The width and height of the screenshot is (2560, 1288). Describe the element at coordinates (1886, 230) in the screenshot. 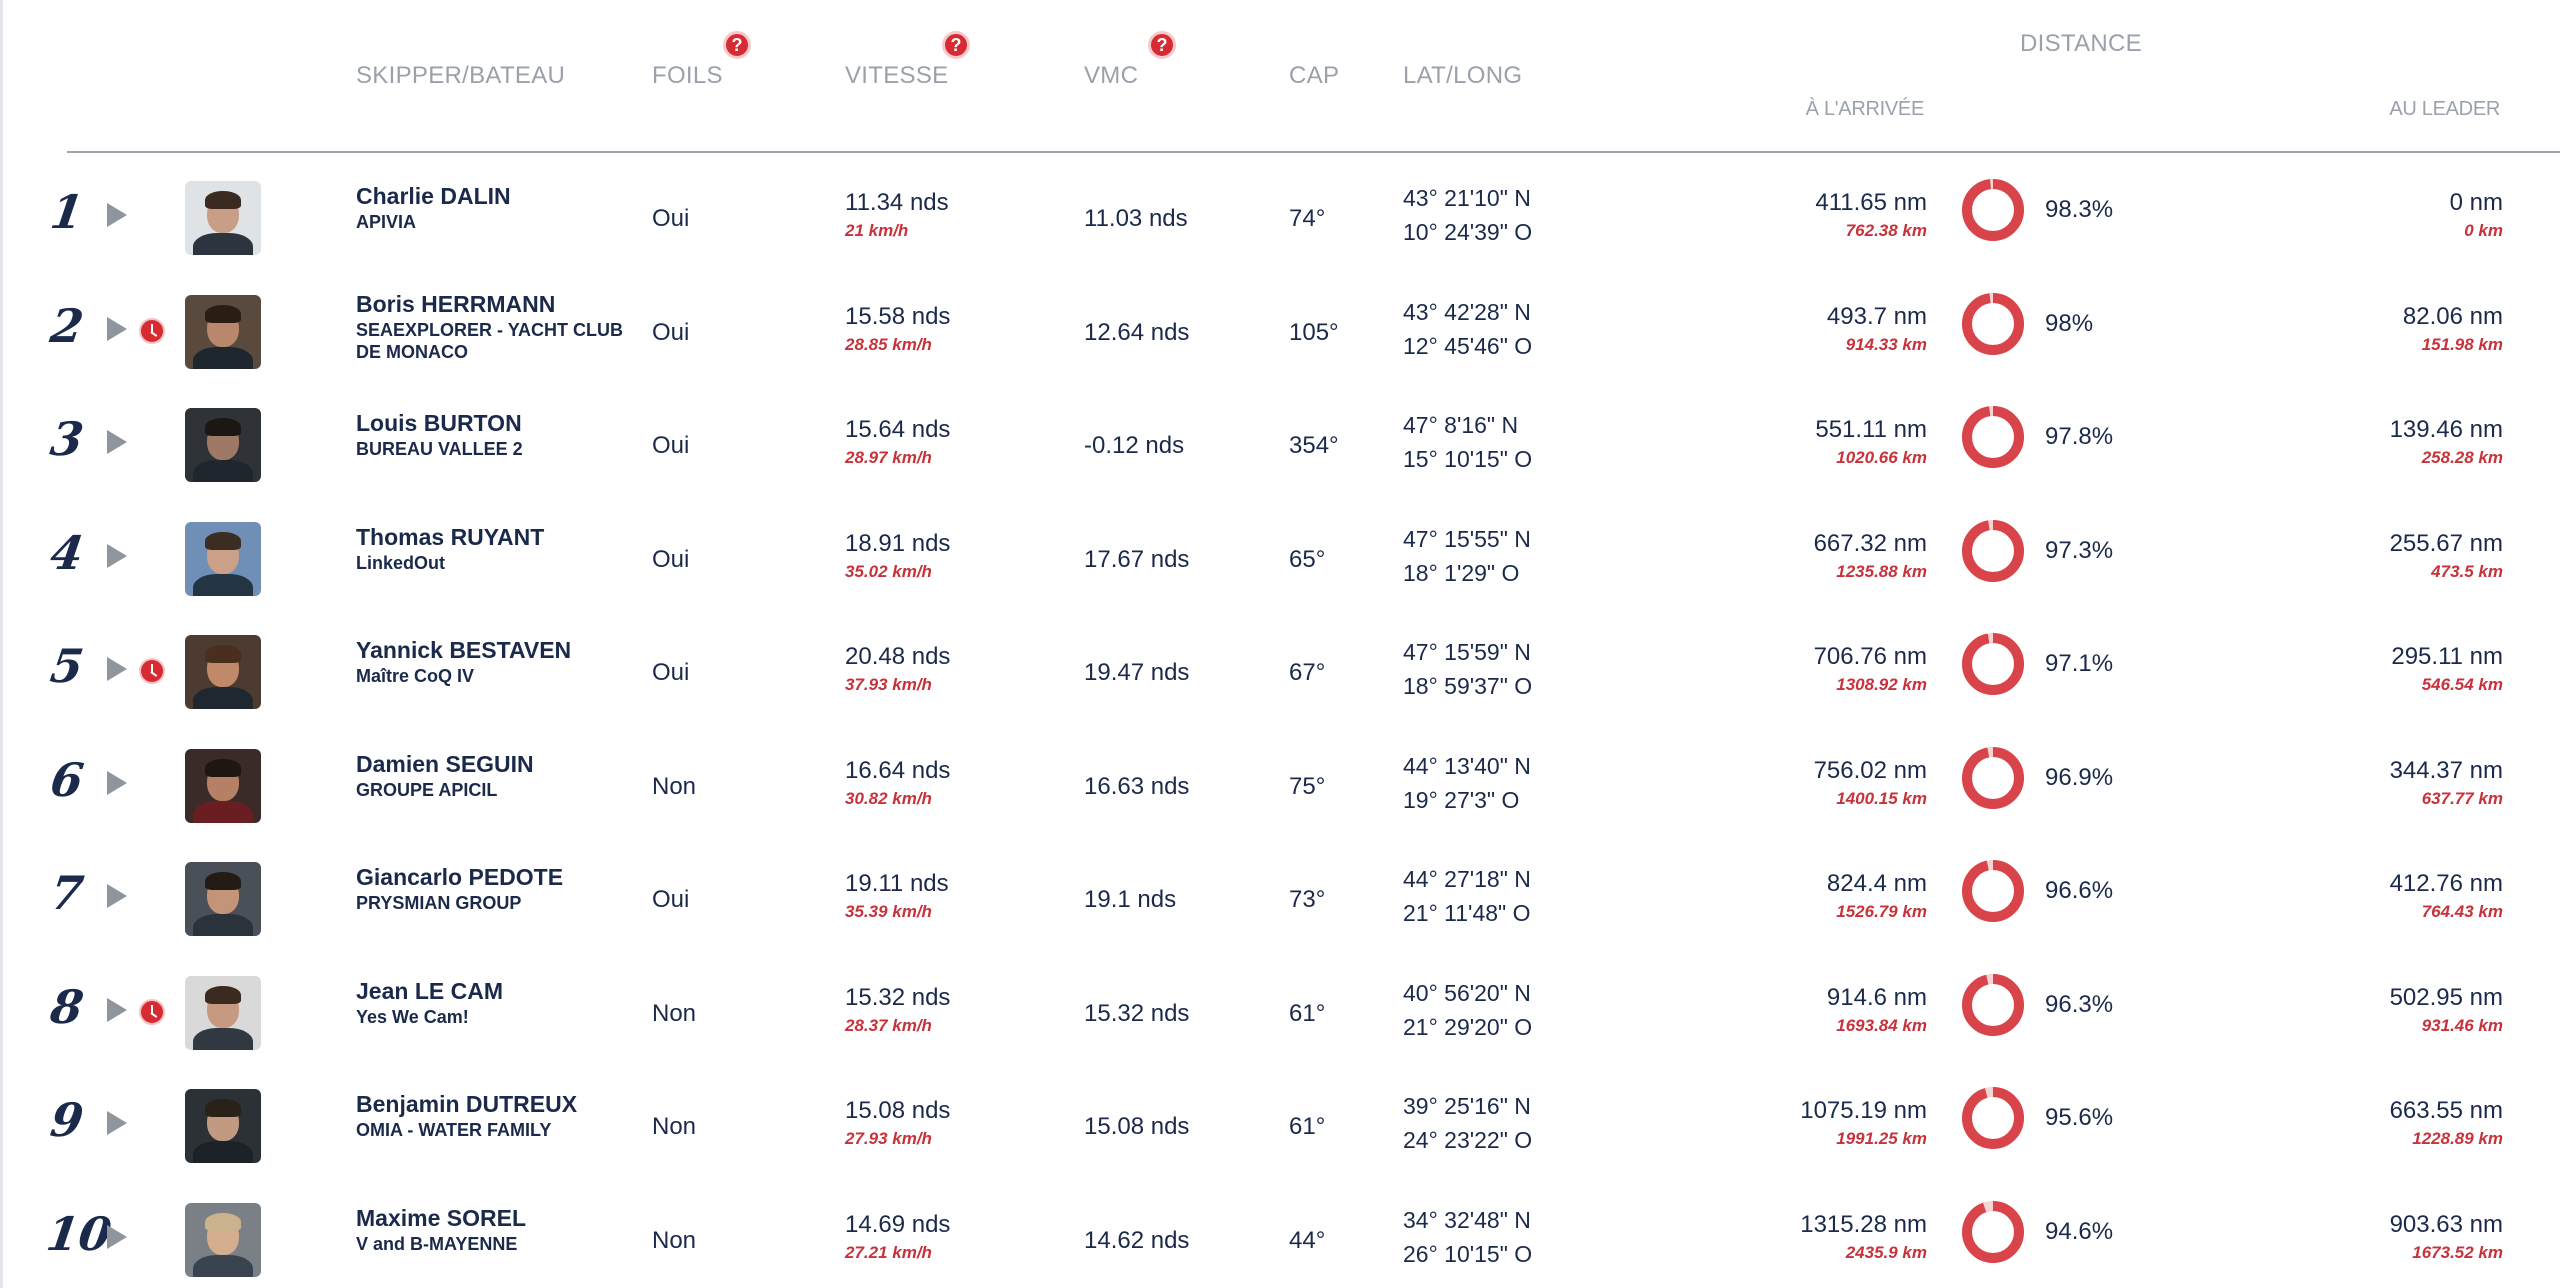

I see `distance-arrival-km-value: 762.38 km` at that location.